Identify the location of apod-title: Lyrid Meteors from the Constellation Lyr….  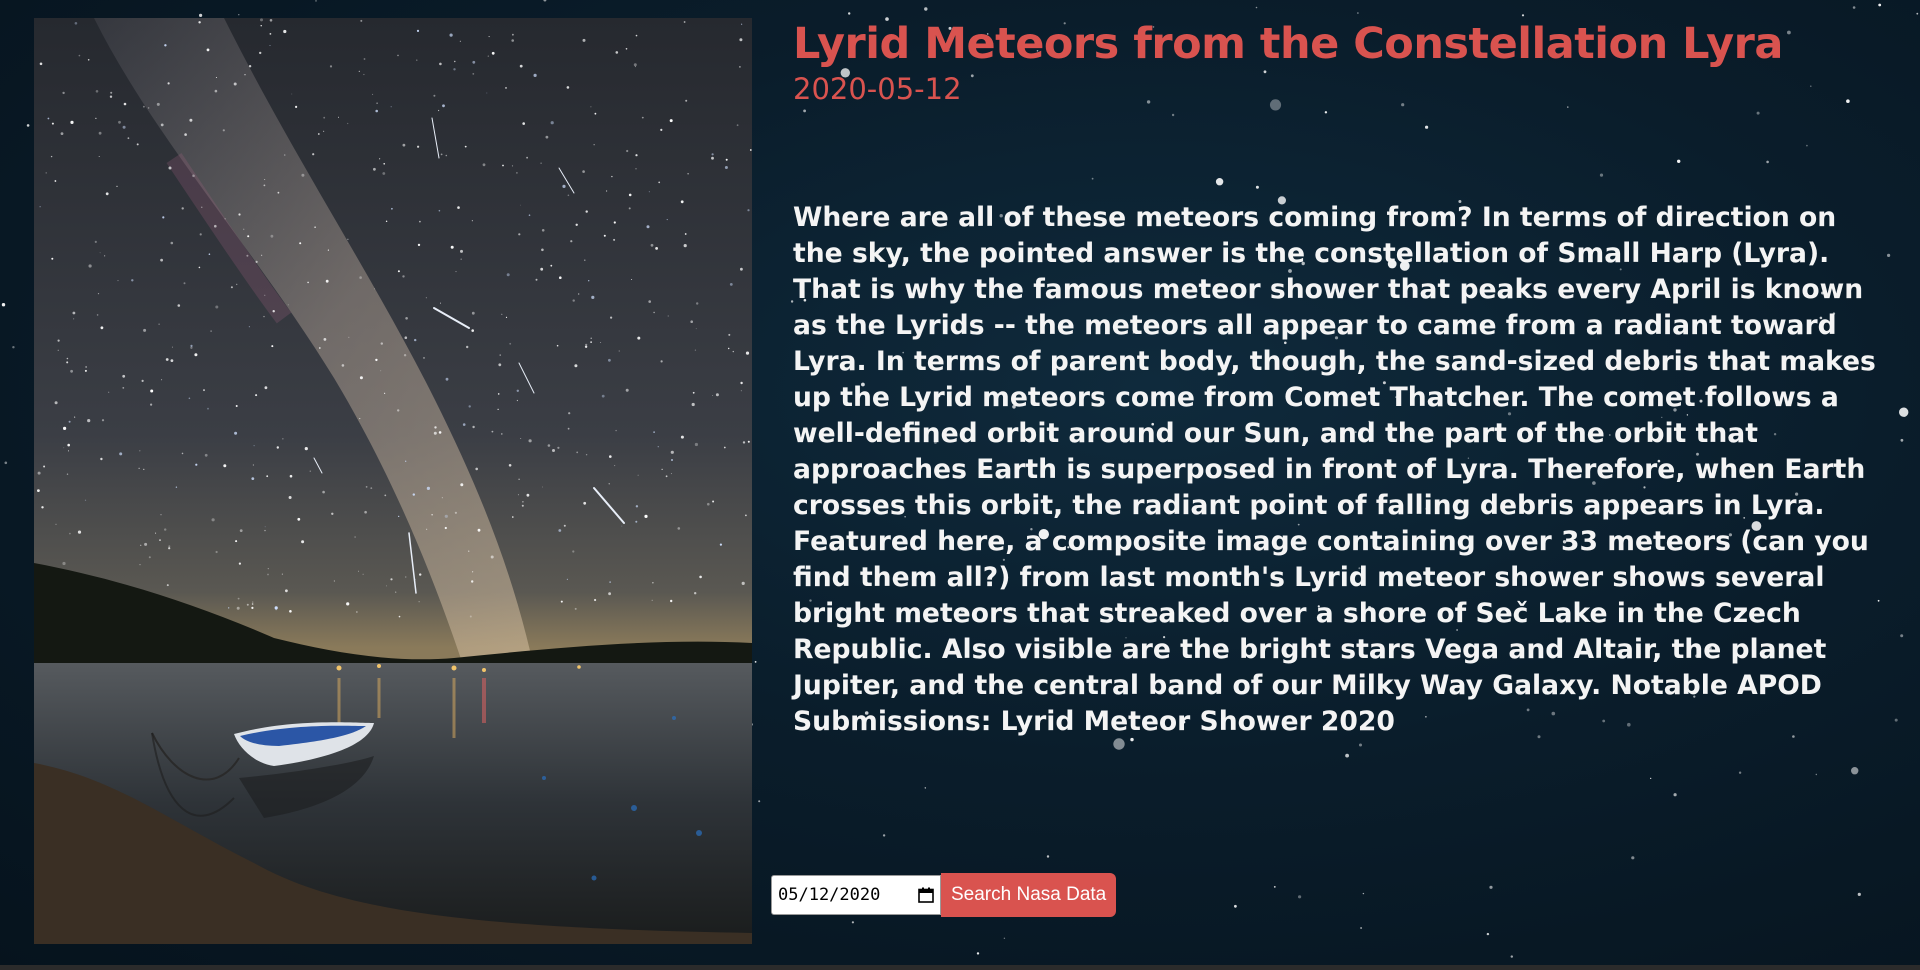
(1288, 44).